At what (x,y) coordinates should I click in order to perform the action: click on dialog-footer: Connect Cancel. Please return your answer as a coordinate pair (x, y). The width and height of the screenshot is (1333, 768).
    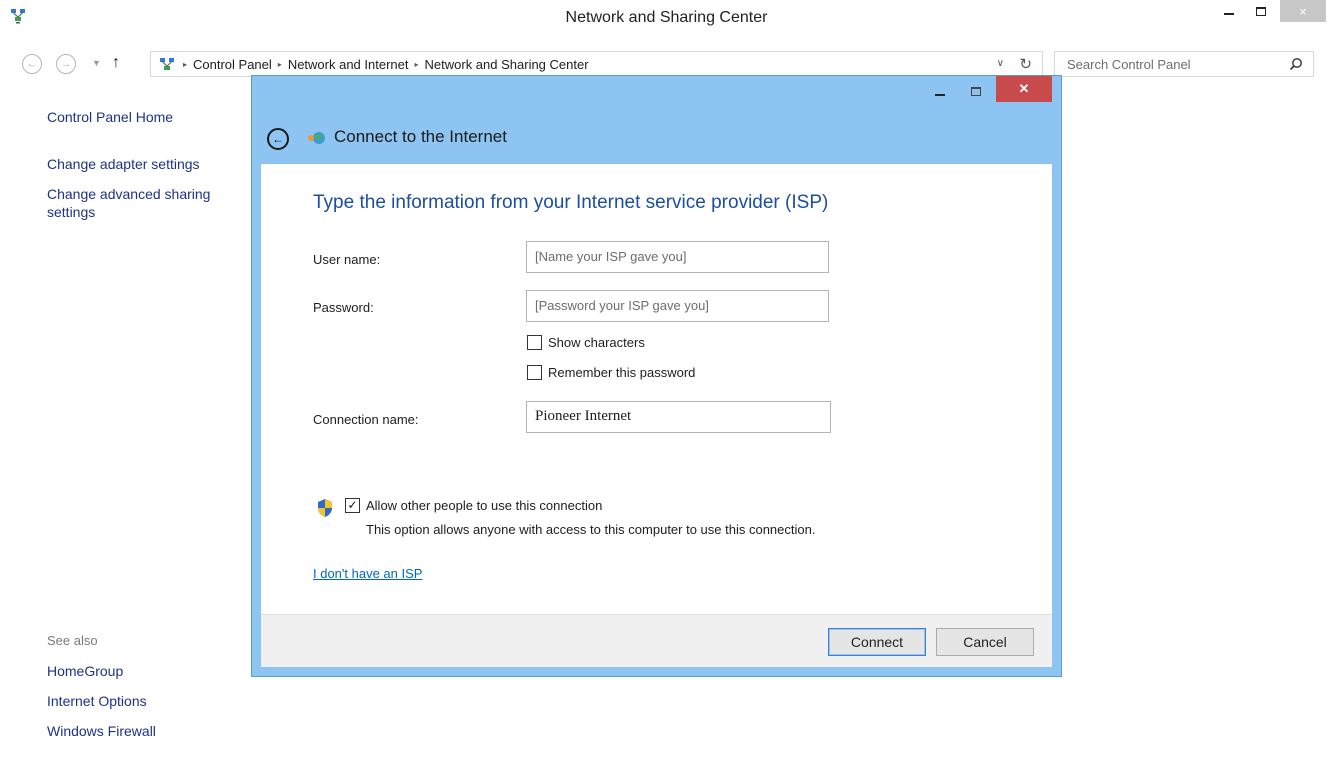
    Looking at the image, I should click on (656, 640).